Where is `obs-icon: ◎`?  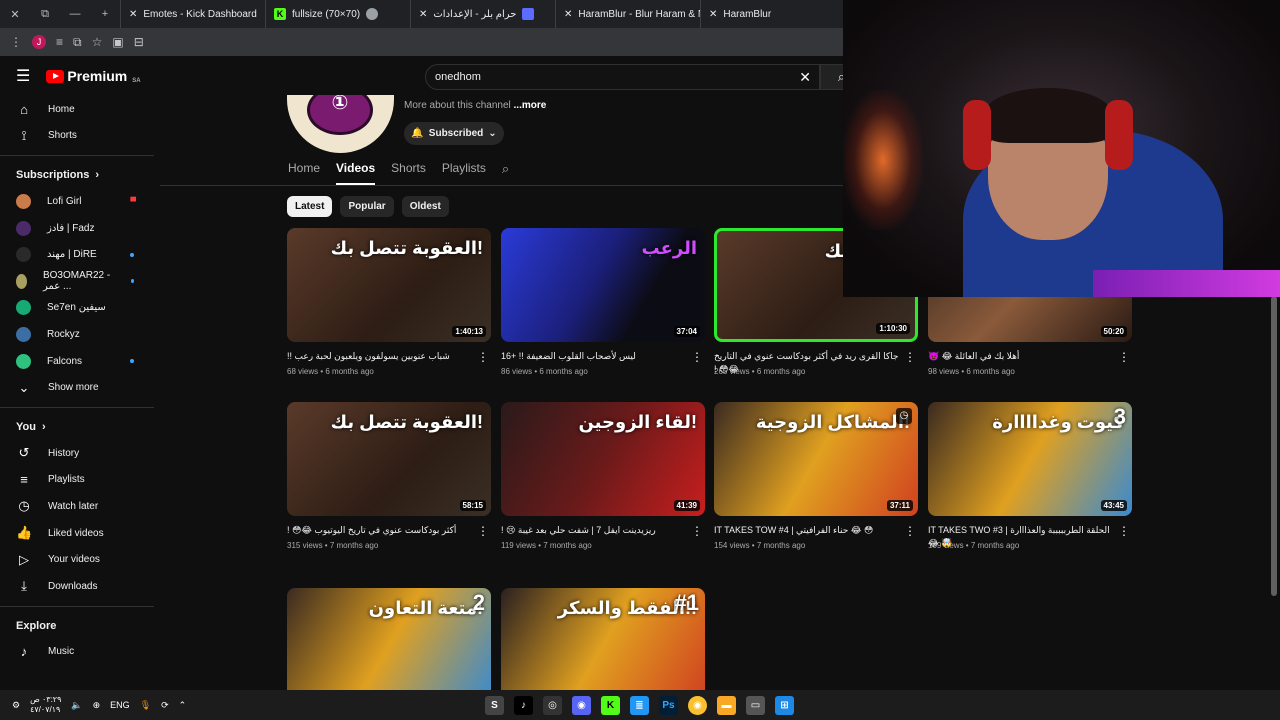 obs-icon: ◎ is located at coordinates (552, 705).